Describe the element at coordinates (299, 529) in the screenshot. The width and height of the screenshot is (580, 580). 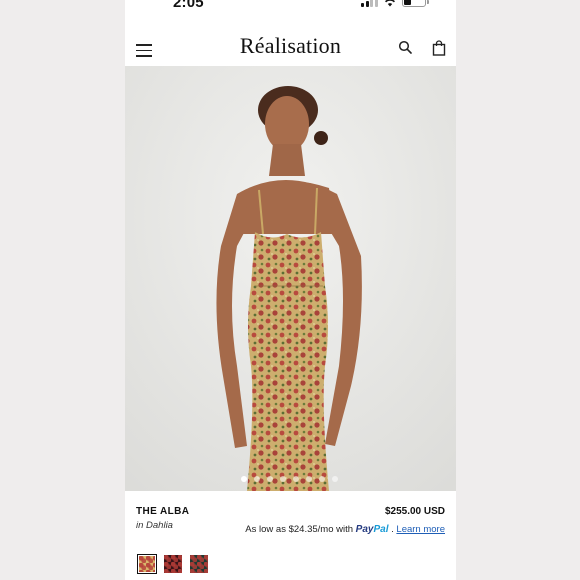
I see `financing-text: As low as $24.35/mo with` at that location.